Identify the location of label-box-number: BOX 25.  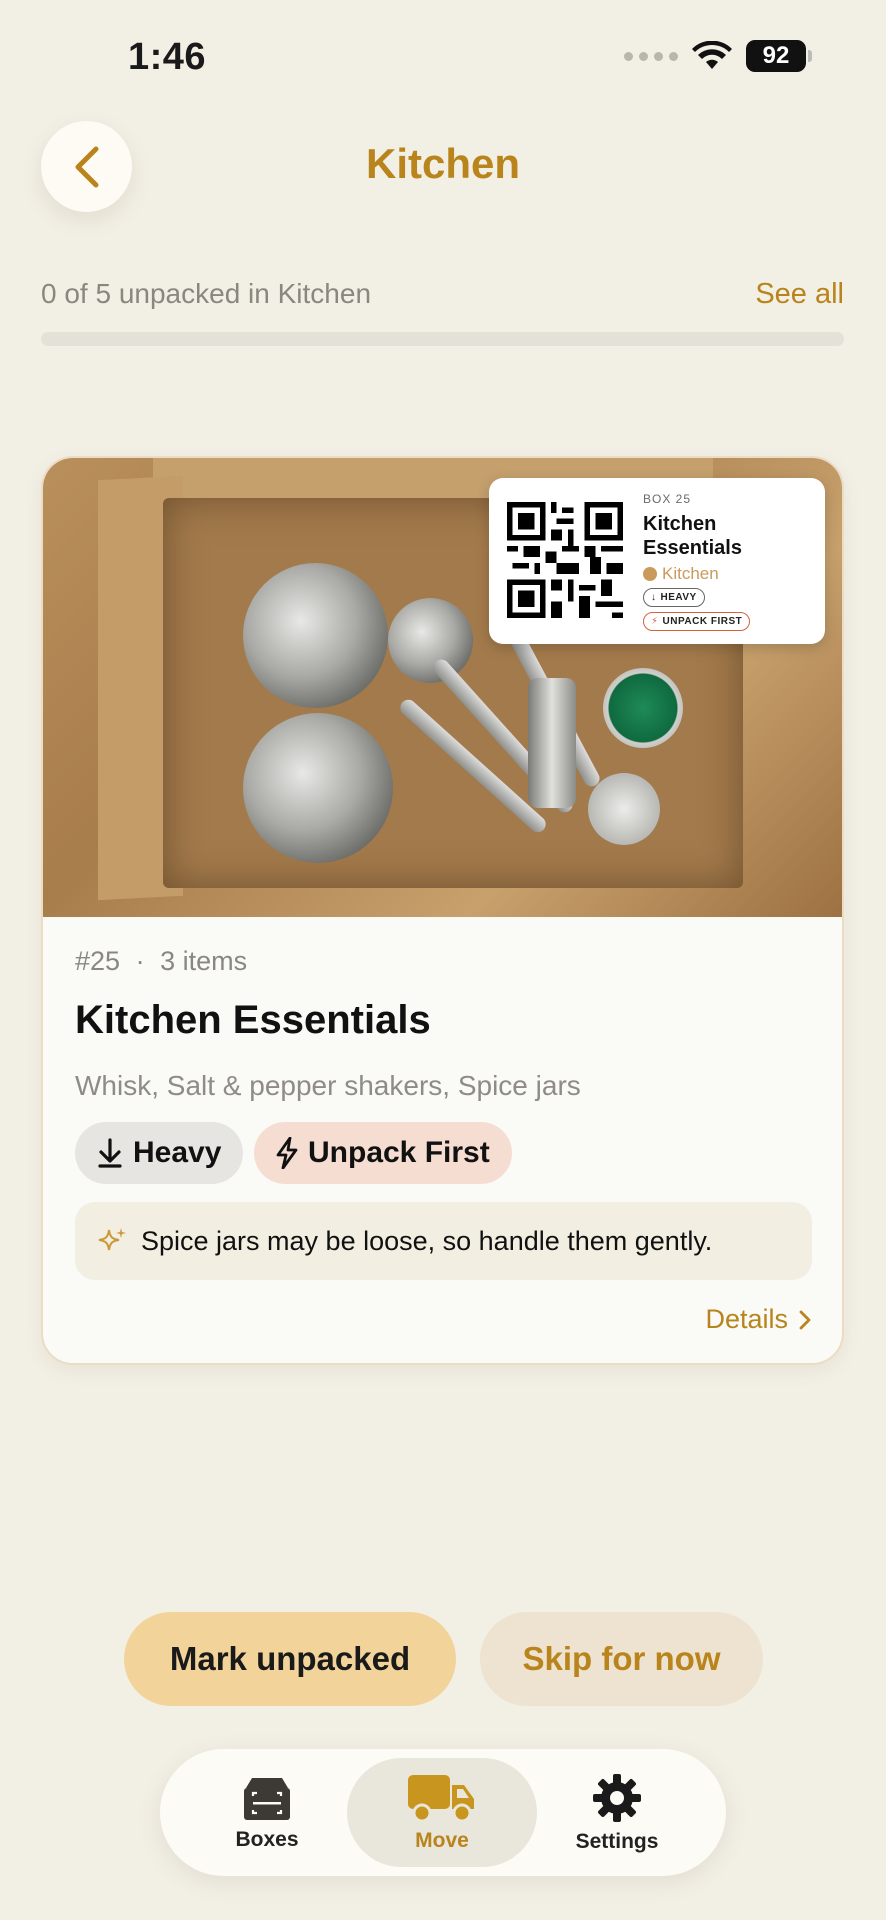
(667, 499).